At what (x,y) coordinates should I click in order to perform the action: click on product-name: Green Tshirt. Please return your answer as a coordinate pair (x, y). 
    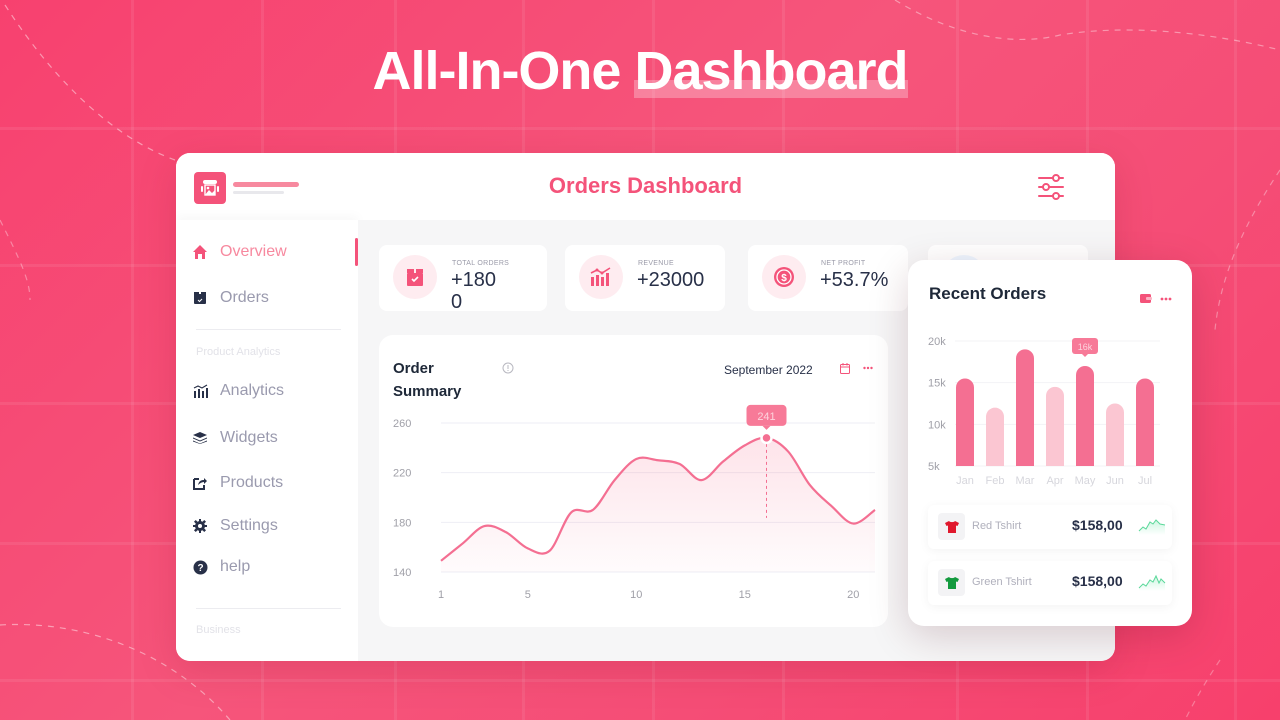
    Looking at the image, I should click on (1002, 582).